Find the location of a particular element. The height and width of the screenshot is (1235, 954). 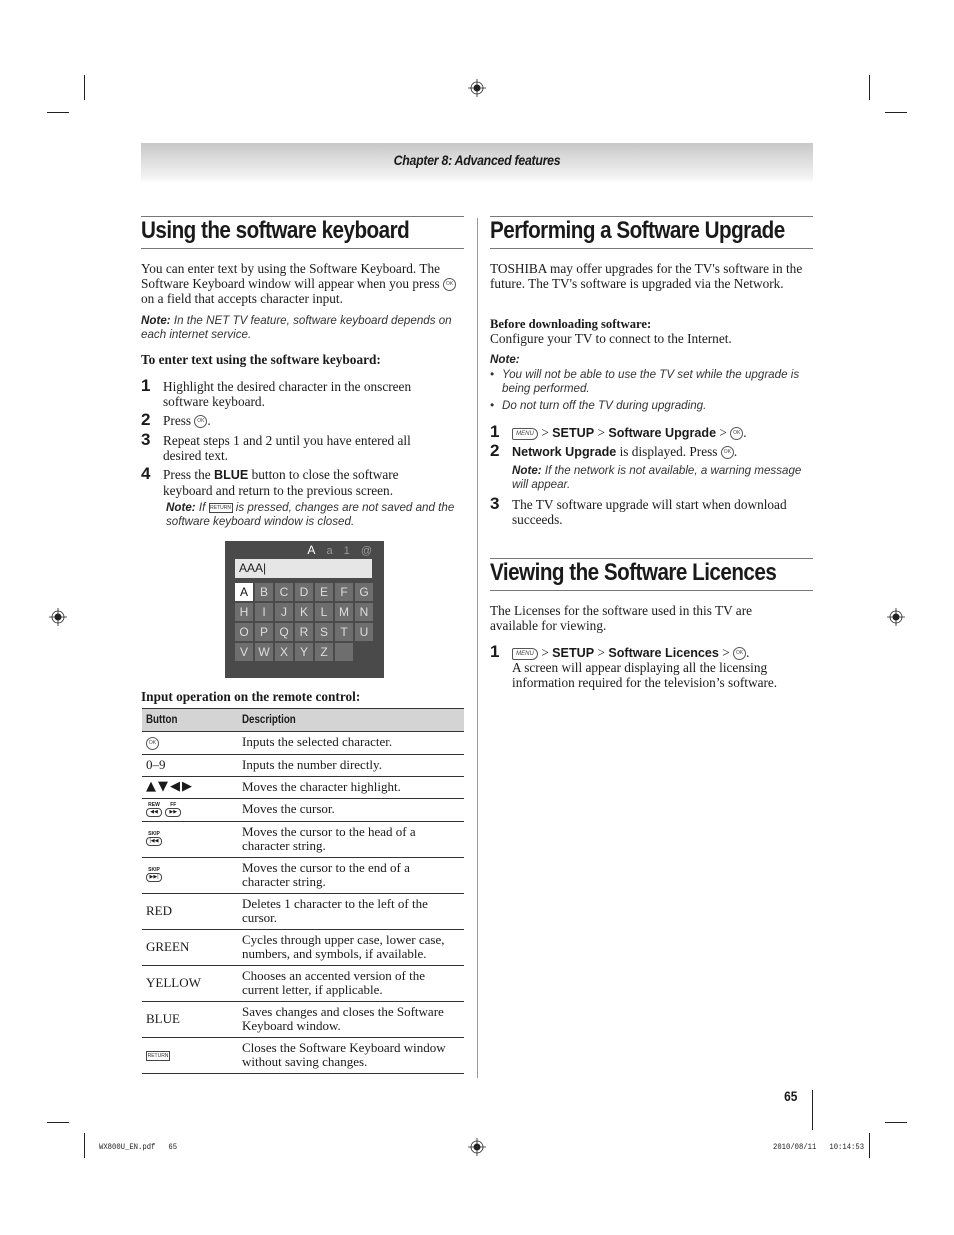

keyboard-key-y: Y is located at coordinates (304, 652).